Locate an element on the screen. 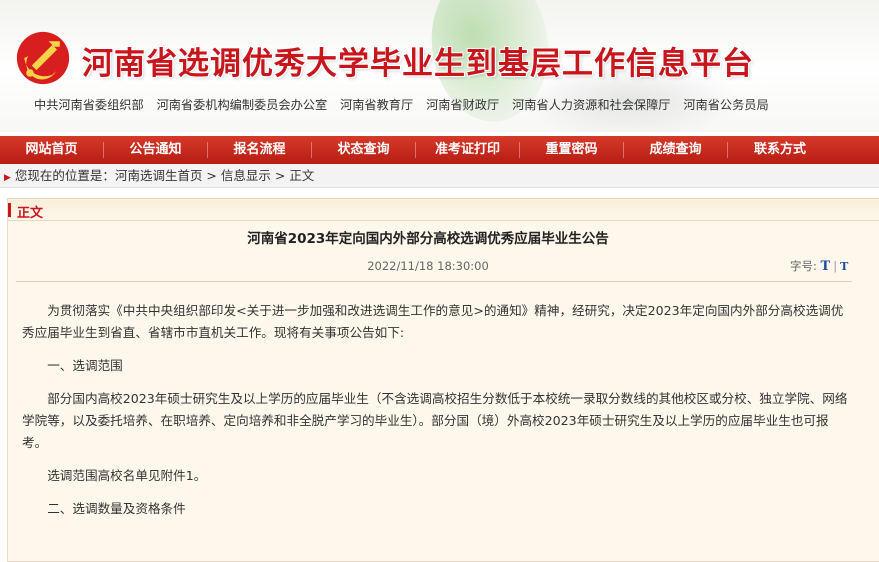 This screenshot has height=562, width=879. org-name: 河南省公务员局 is located at coordinates (726, 105).